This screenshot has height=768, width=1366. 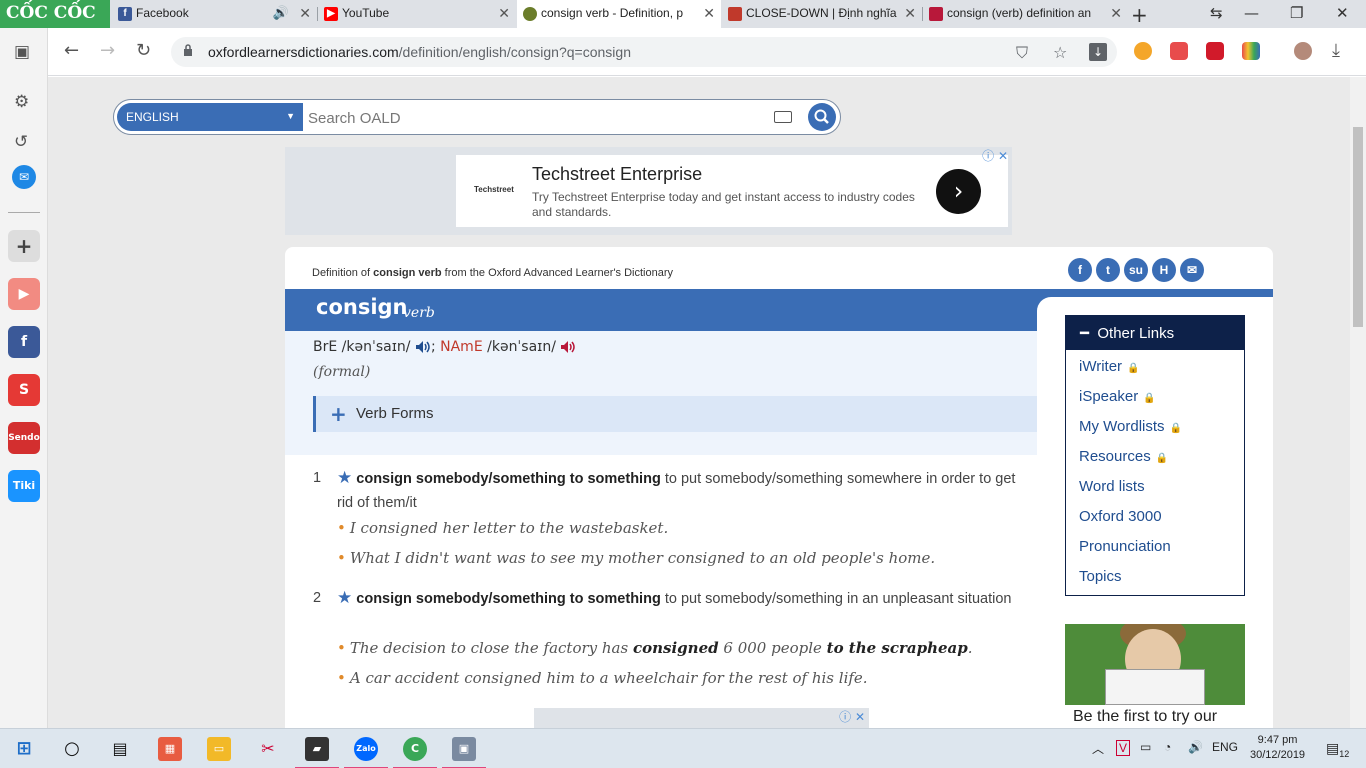 I want to click on extension-red-icon, so click(x=1215, y=51).